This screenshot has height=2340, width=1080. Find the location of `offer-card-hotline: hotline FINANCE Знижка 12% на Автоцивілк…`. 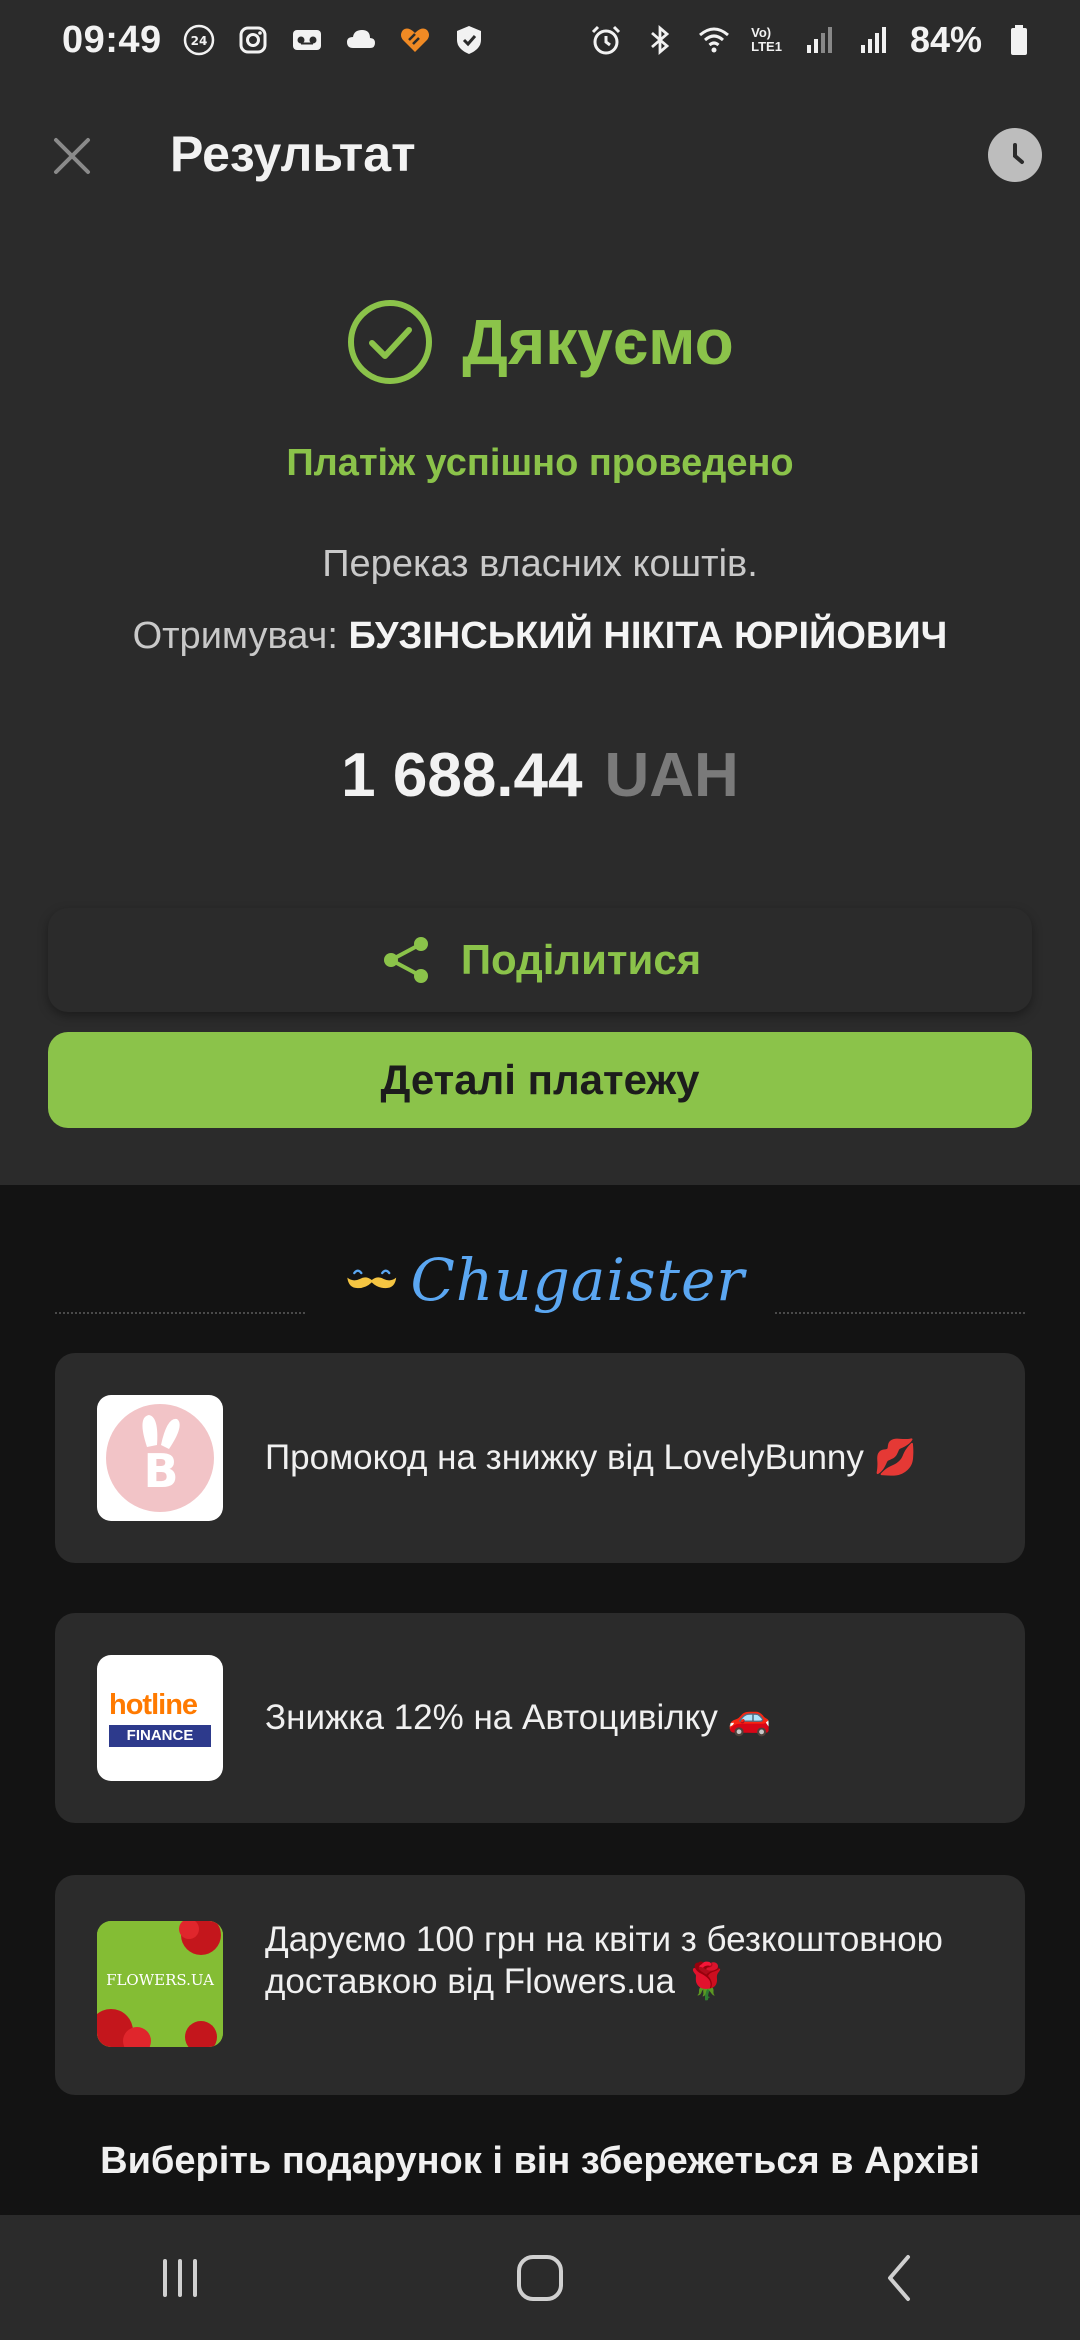

offer-card-hotline: hotline FINANCE Знижка 12% на Автоцивілк… is located at coordinates (540, 1718).